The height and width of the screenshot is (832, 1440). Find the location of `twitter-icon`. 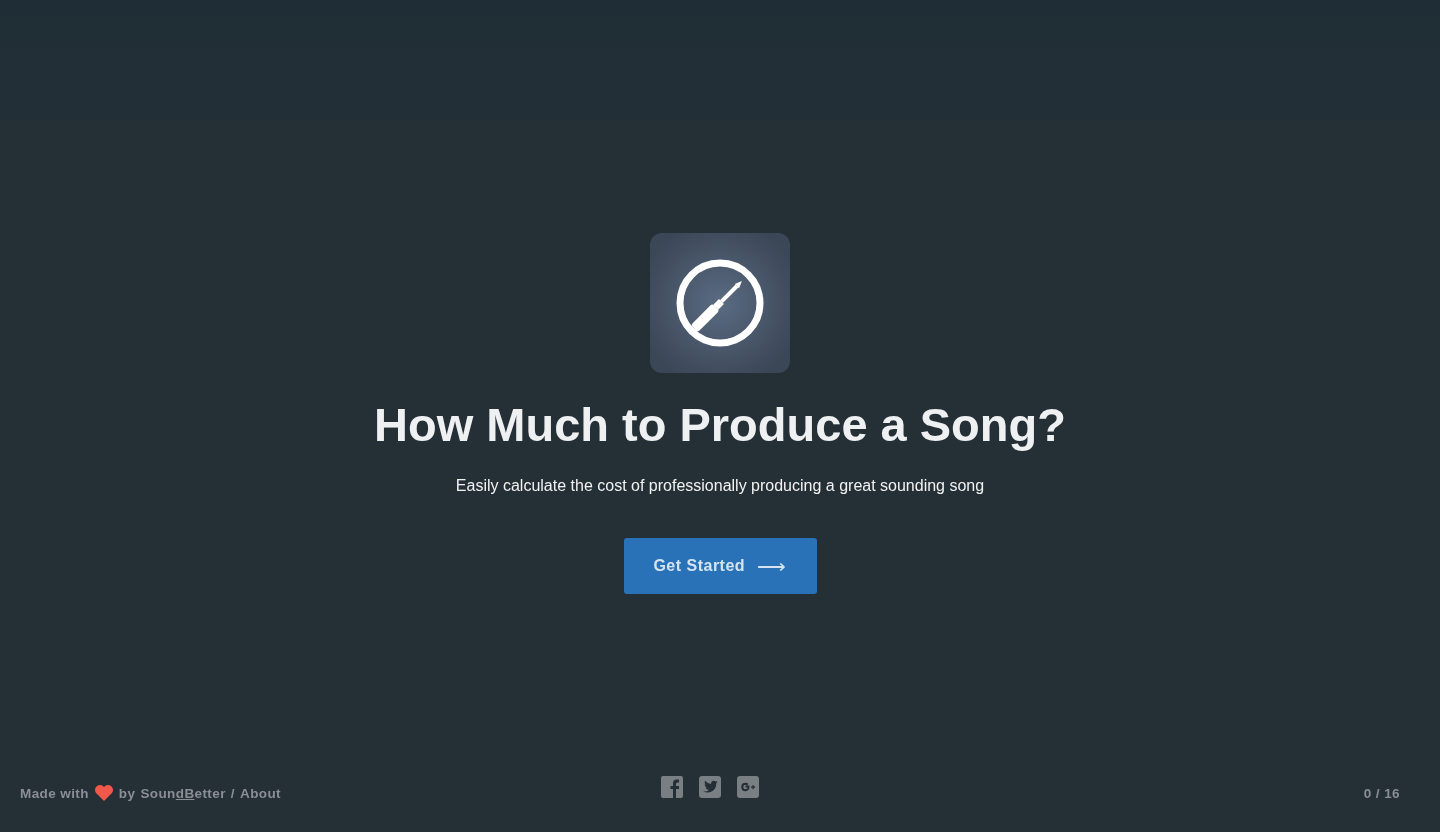

twitter-icon is located at coordinates (710, 787).